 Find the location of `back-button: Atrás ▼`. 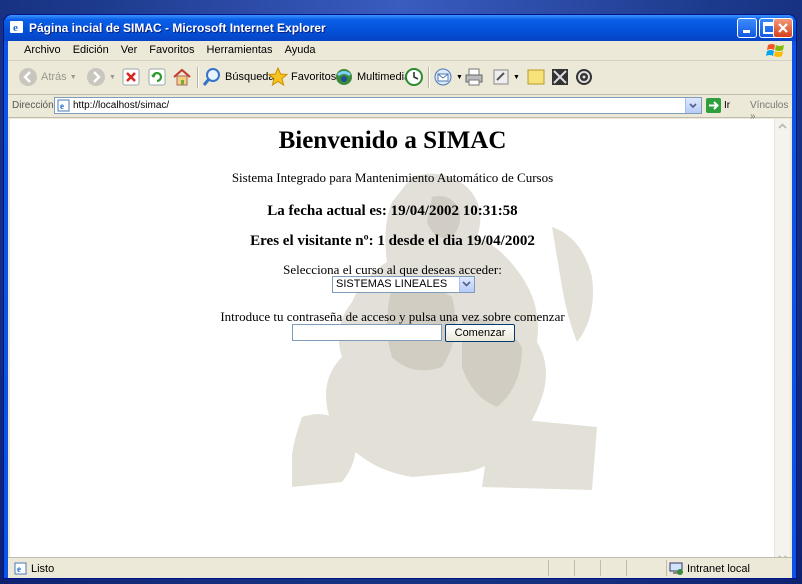

back-button: Atrás ▼ is located at coordinates (47, 77).